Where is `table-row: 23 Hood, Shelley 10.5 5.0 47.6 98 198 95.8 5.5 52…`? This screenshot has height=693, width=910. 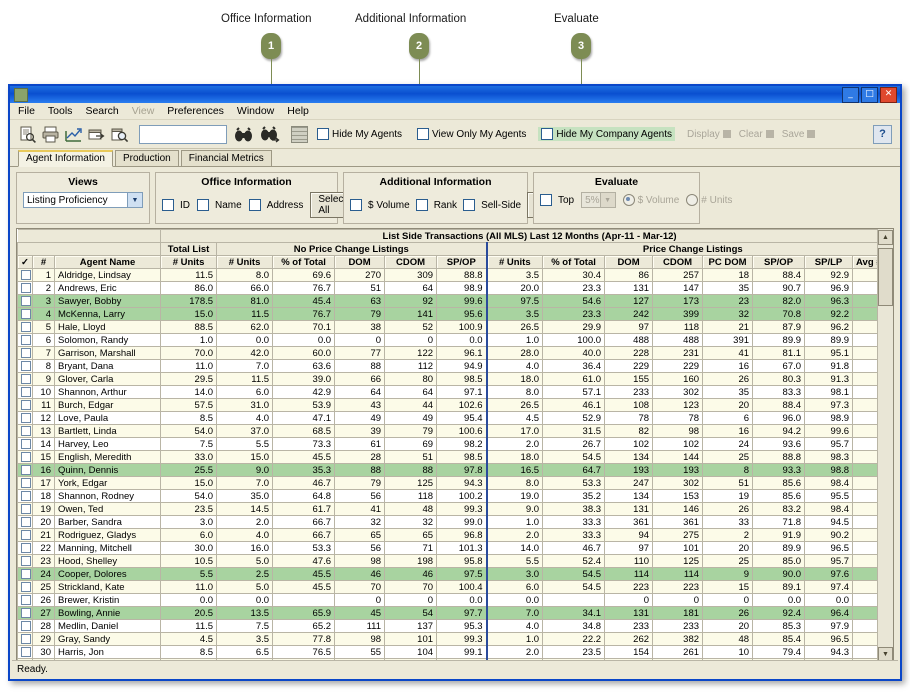
table-row: 23 Hood, Shelley 10.5 5.0 47.6 98 198 95.8 5.5 52… is located at coordinates (447, 561).